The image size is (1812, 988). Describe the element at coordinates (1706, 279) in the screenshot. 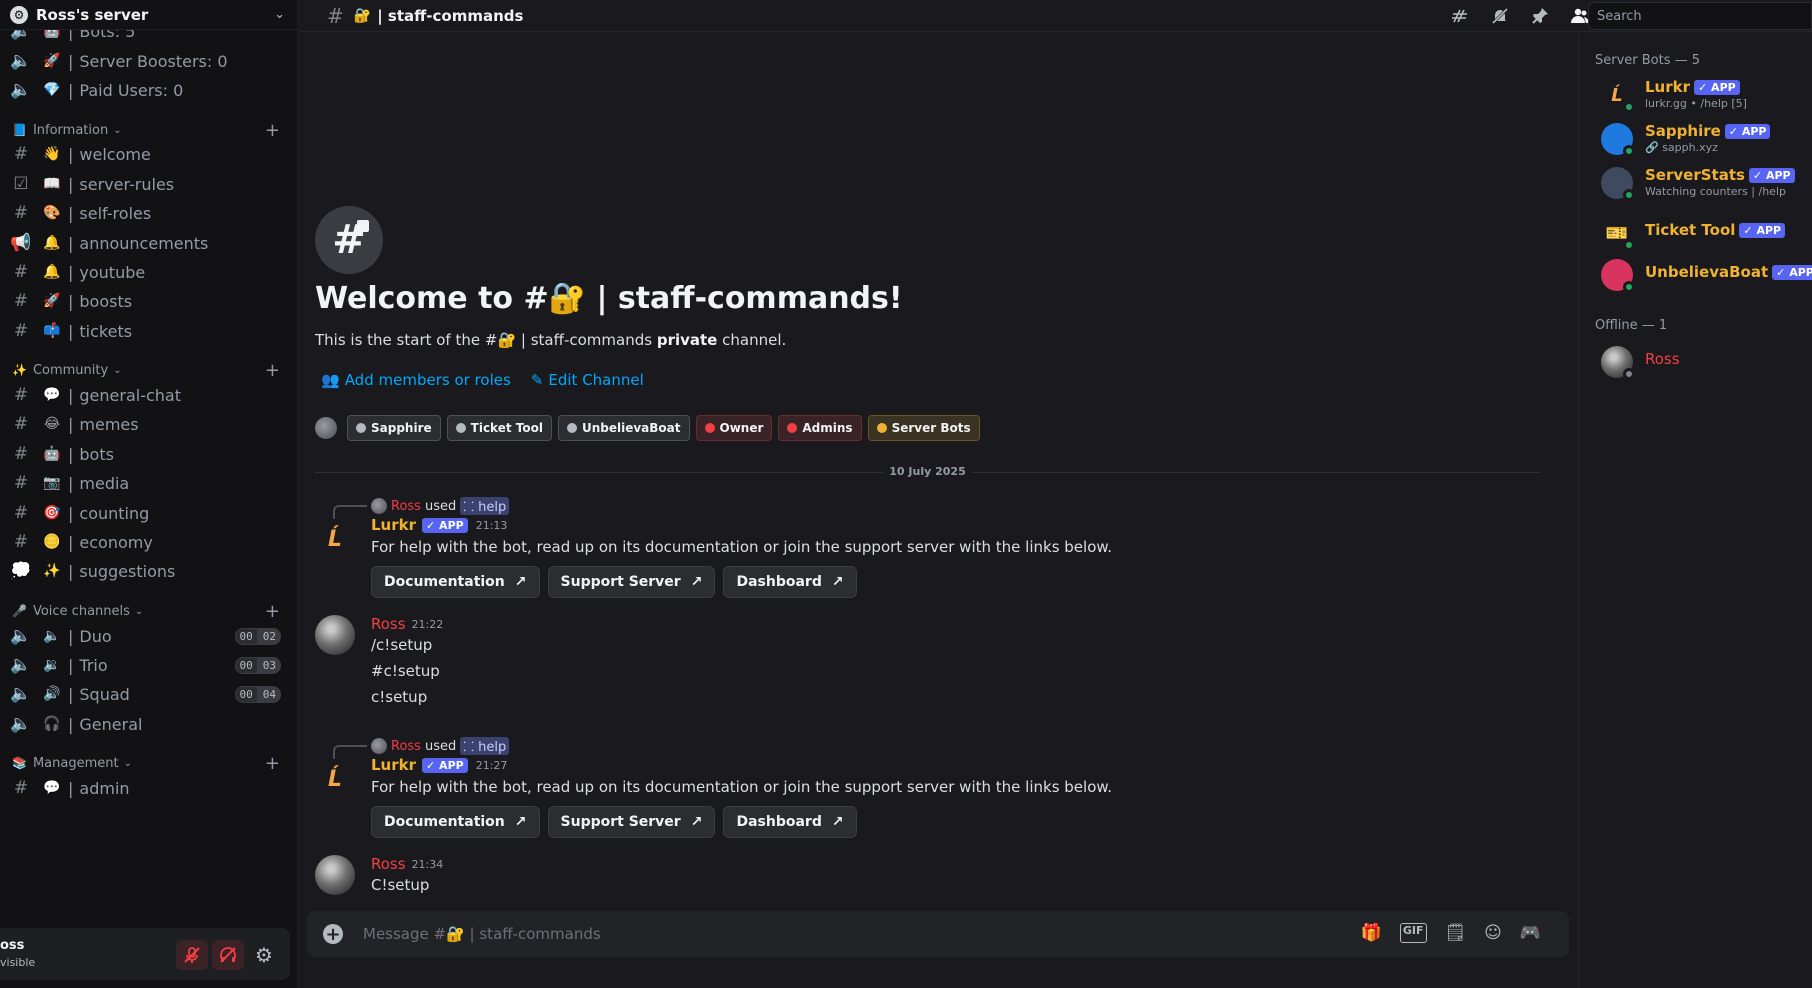

I see `member-item: UnbelievaBoat ✓ APP` at that location.